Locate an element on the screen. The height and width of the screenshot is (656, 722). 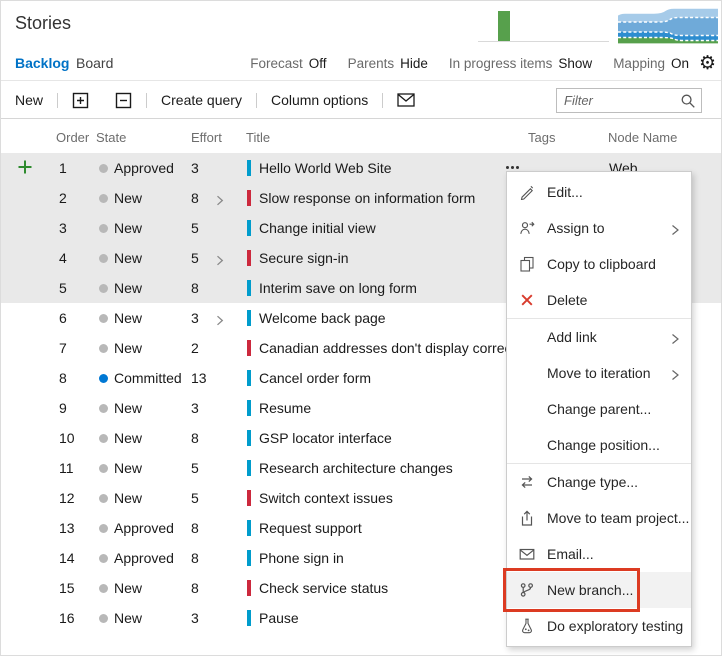
toggle-in-progress-items: In progress items Show is located at coordinates (520, 63).